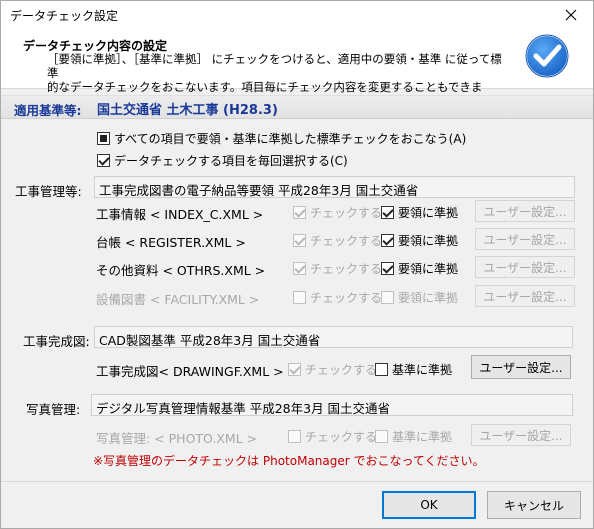  I want to click on row-photo-check-checkbox, so click(294, 436).